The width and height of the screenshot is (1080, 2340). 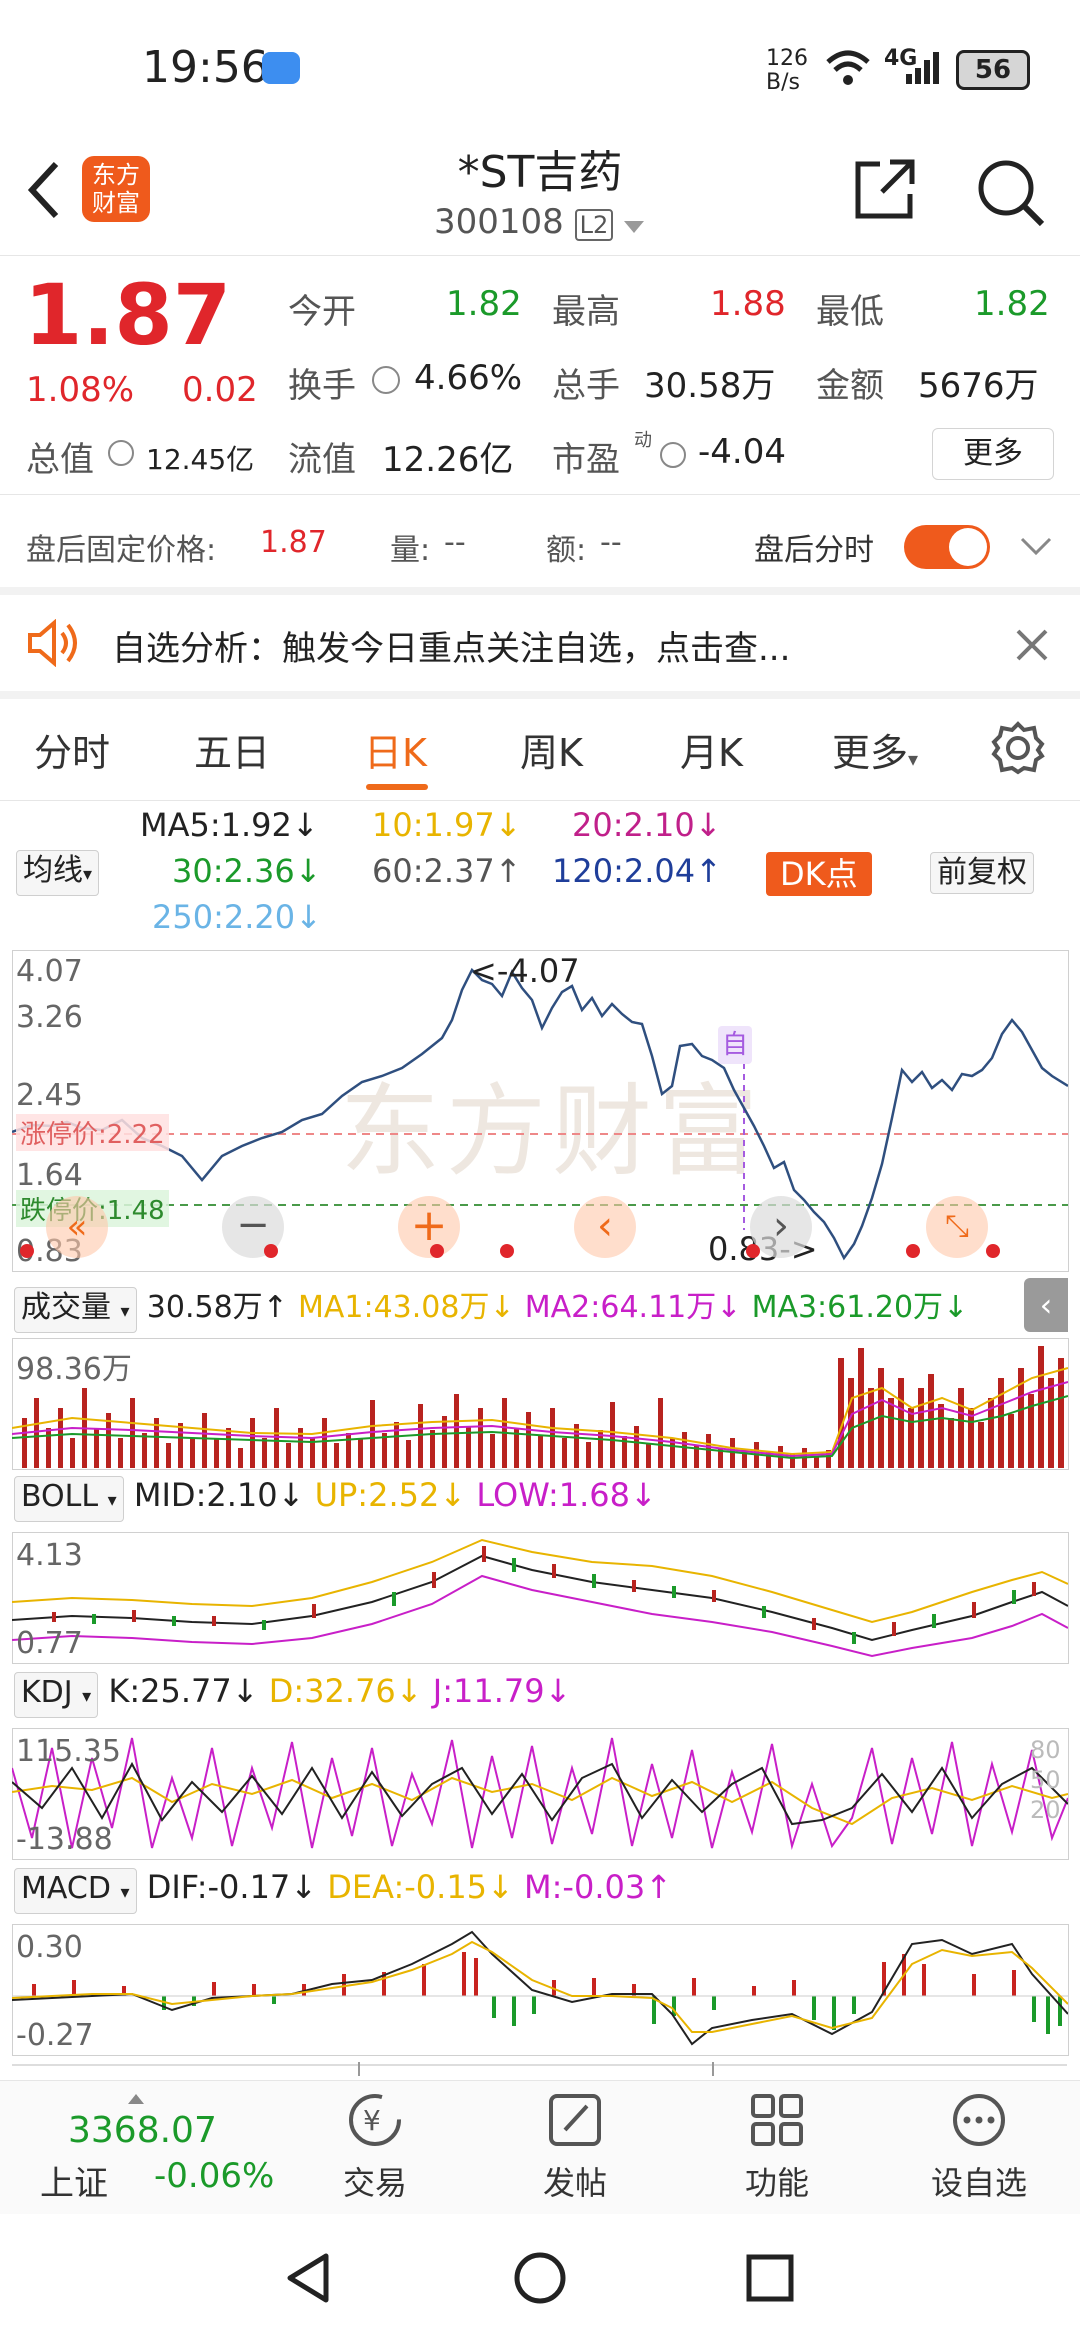 I want to click on more-button: 更多, so click(x=993, y=454).